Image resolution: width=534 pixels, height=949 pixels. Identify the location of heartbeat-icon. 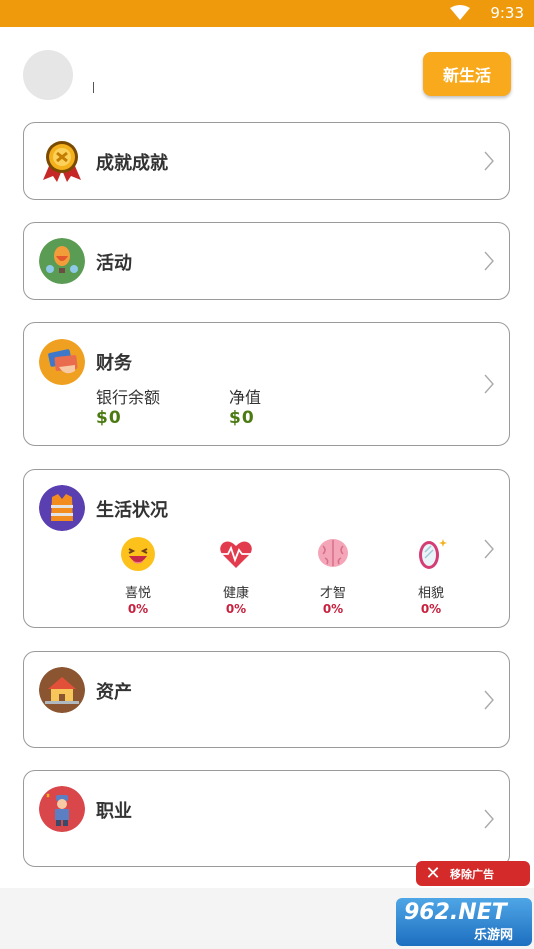
(236, 554).